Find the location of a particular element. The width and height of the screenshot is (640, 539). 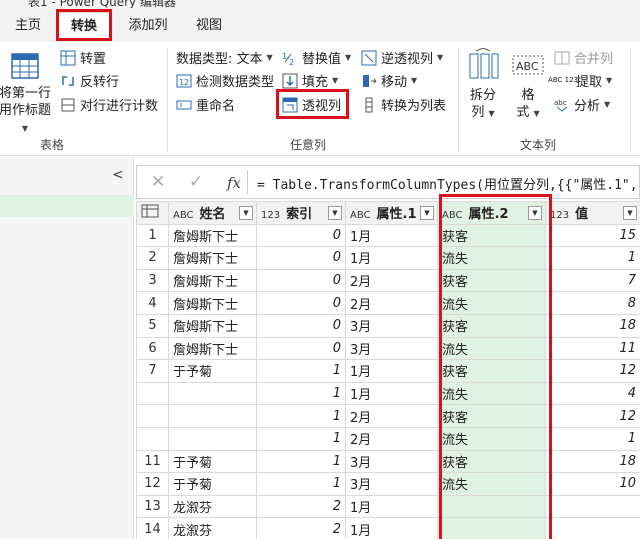

tab-home: 主页 is located at coordinates (28, 26).